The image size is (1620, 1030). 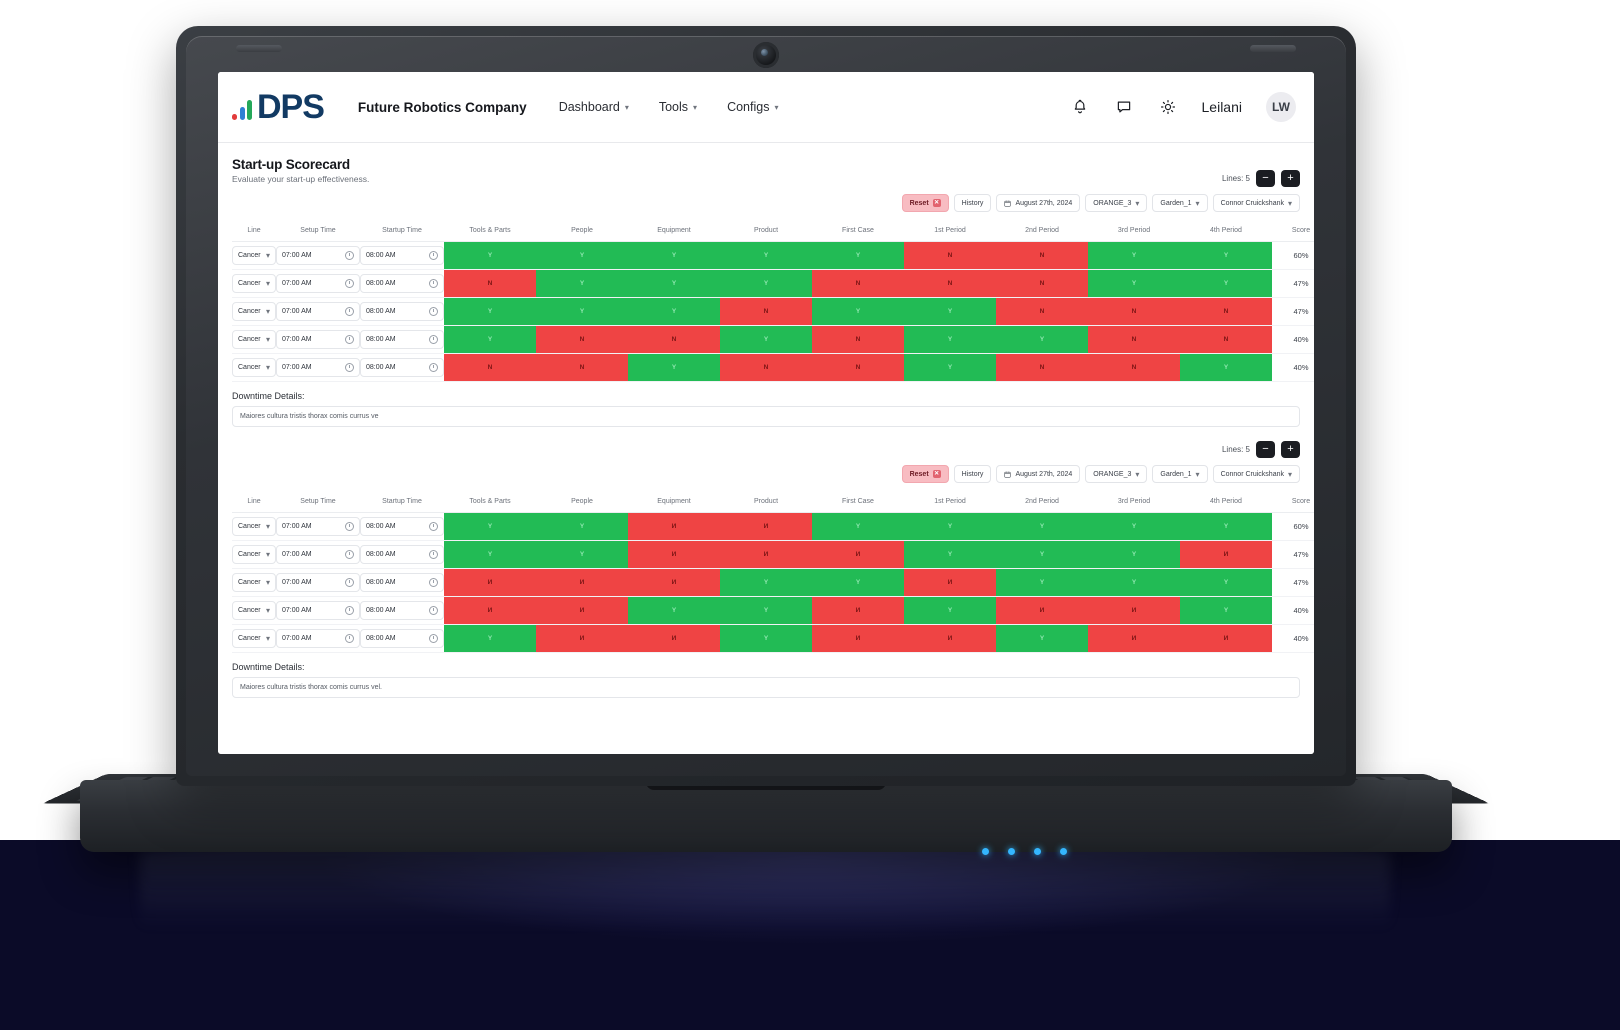 What do you see at coordinates (950, 255) in the screenshot?
I see `status-cell-1st-period: N` at bounding box center [950, 255].